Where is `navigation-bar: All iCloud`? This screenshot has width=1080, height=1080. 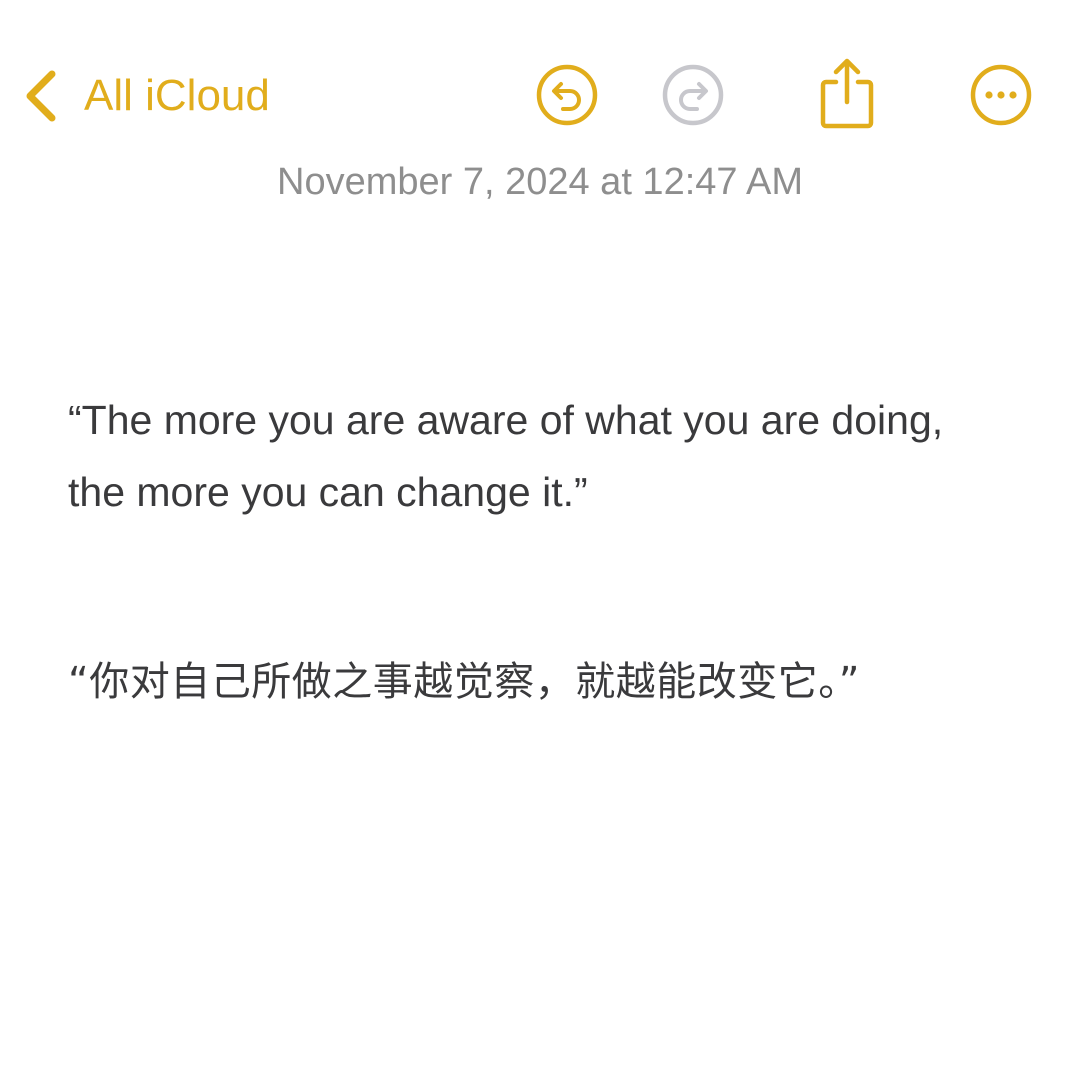 navigation-bar: All iCloud is located at coordinates (540, 75).